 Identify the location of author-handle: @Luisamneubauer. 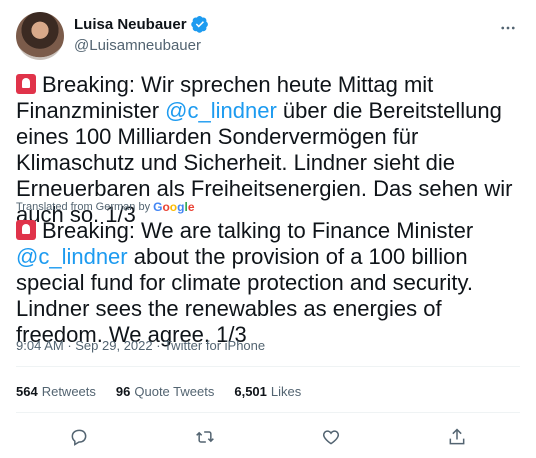
(137, 45).